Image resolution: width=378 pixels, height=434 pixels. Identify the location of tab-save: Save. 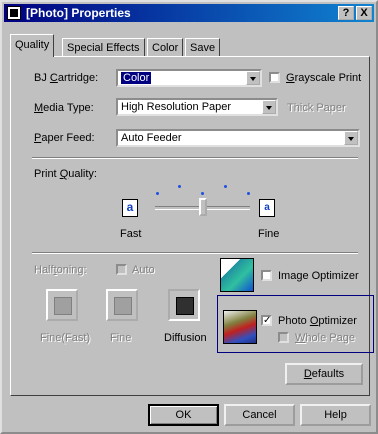
(203, 47).